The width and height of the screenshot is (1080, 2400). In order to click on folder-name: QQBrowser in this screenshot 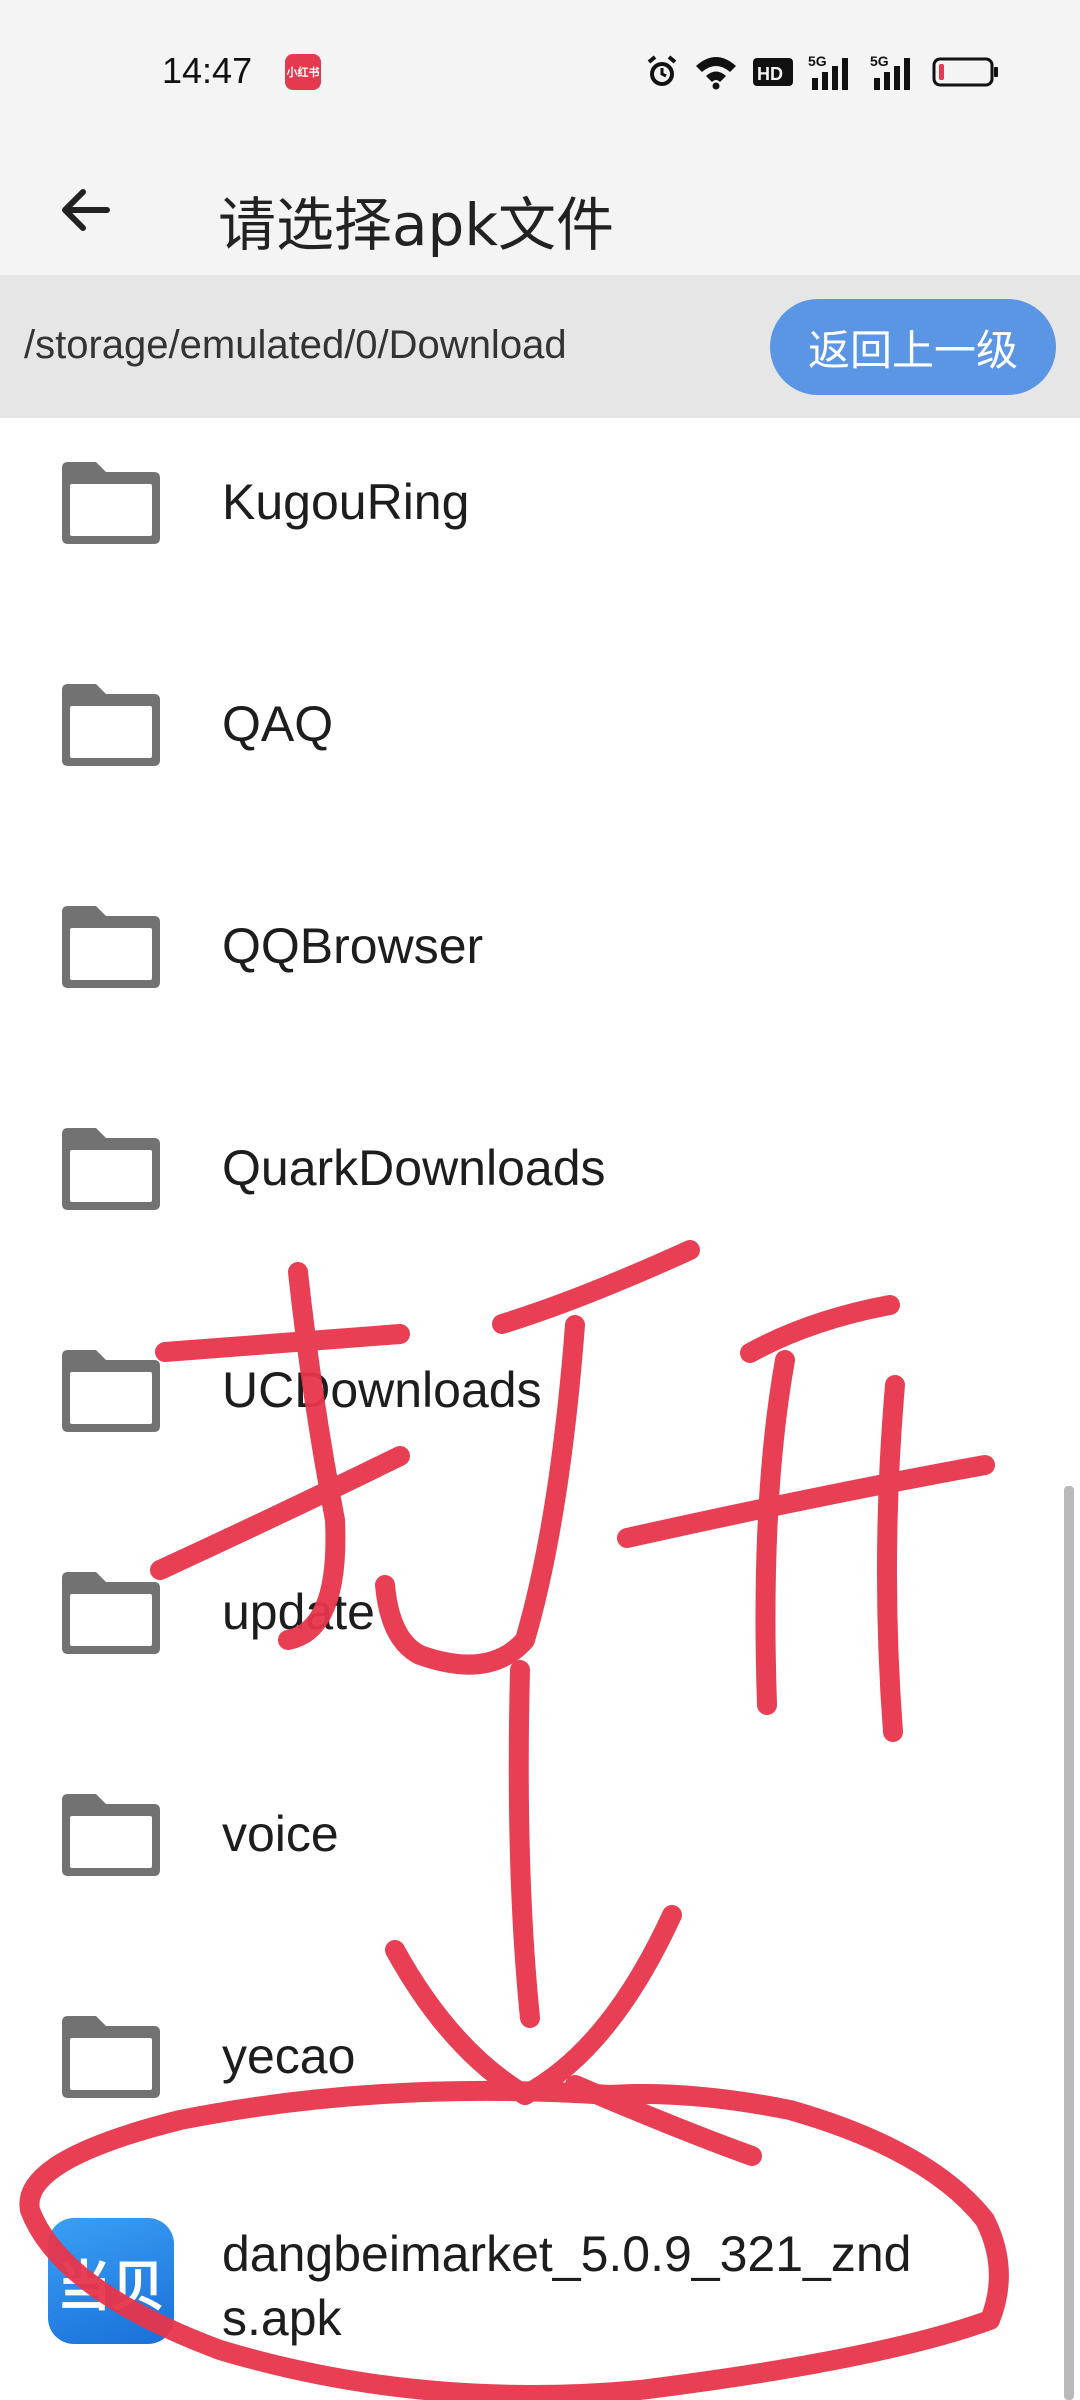, I will do `click(353, 946)`.